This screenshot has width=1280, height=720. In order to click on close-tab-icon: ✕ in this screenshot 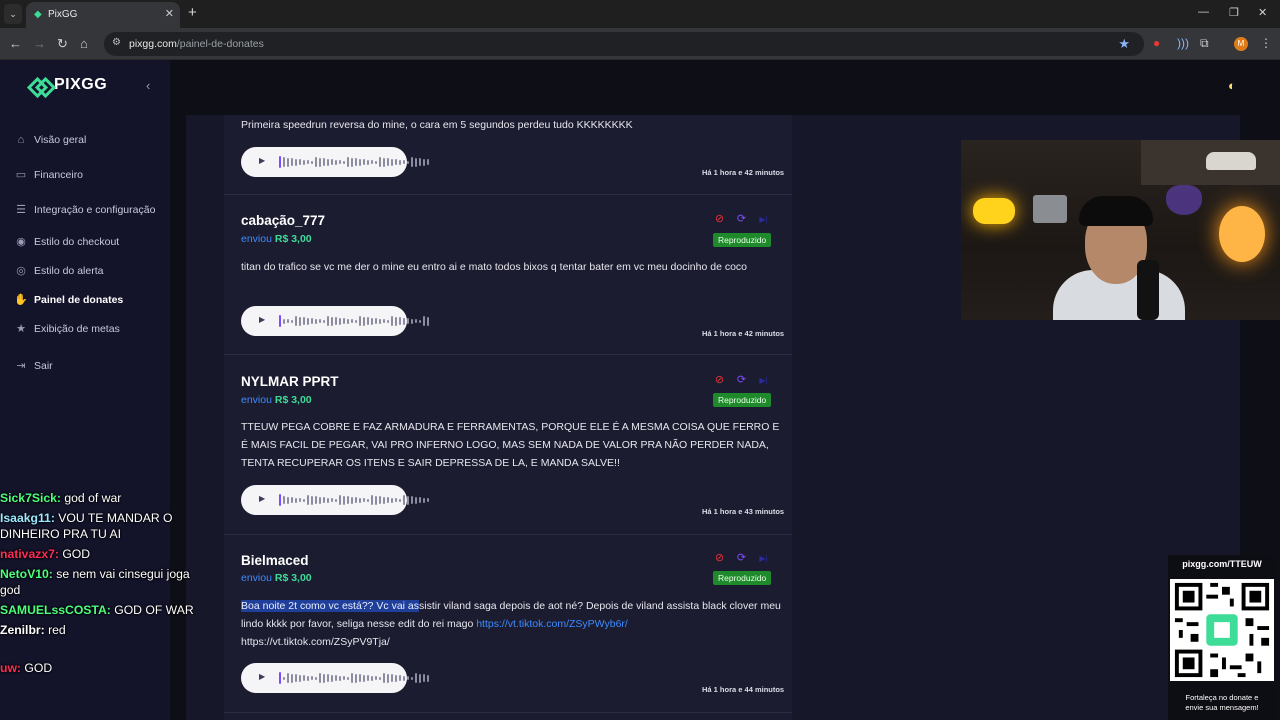, I will do `click(169, 13)`.